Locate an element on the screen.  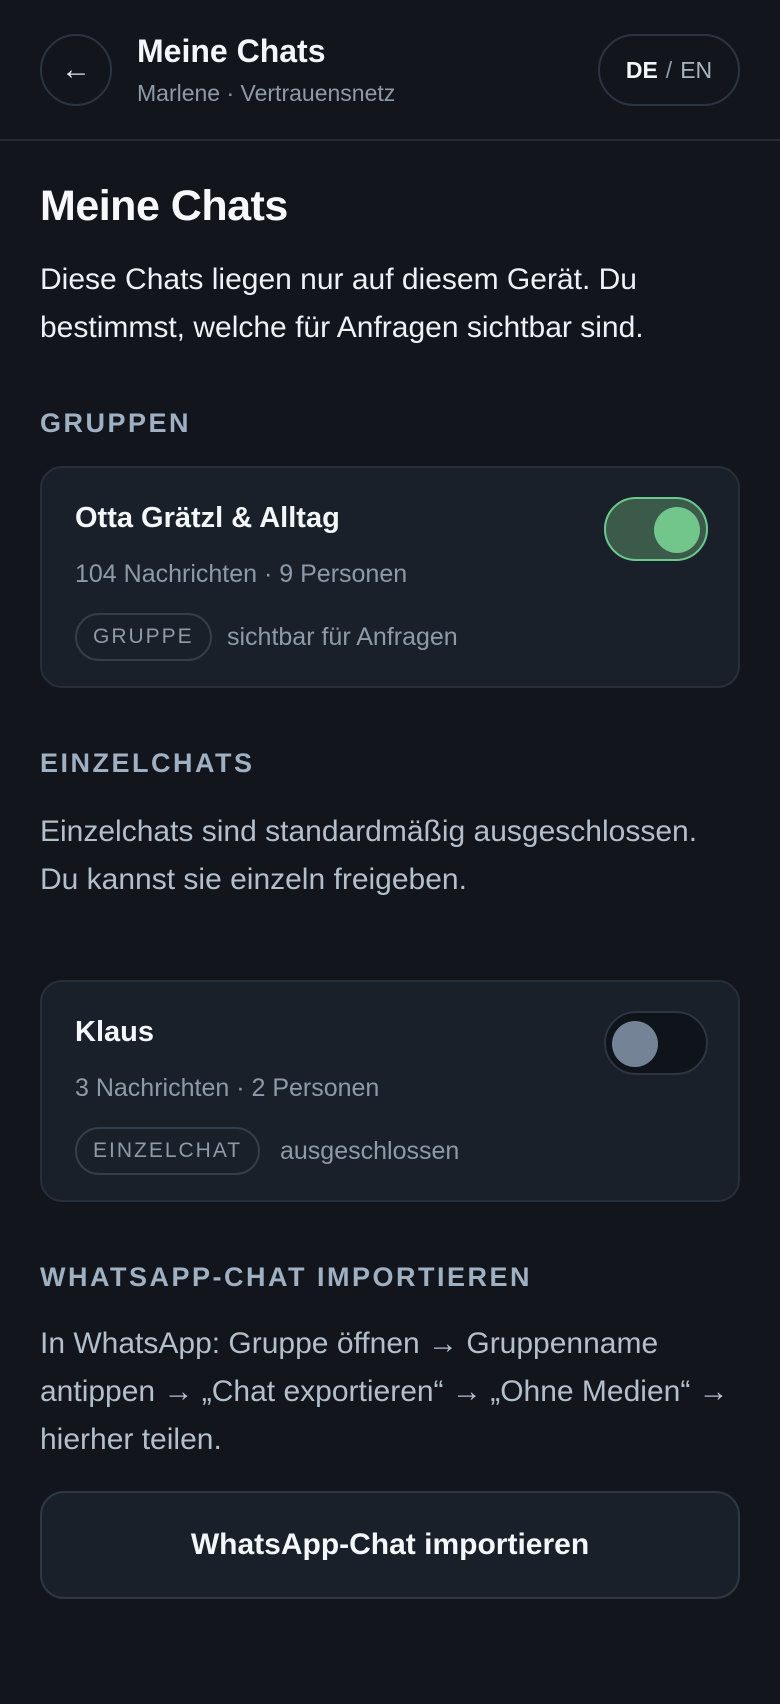
arrow-left-icon: ← is located at coordinates (76, 69).